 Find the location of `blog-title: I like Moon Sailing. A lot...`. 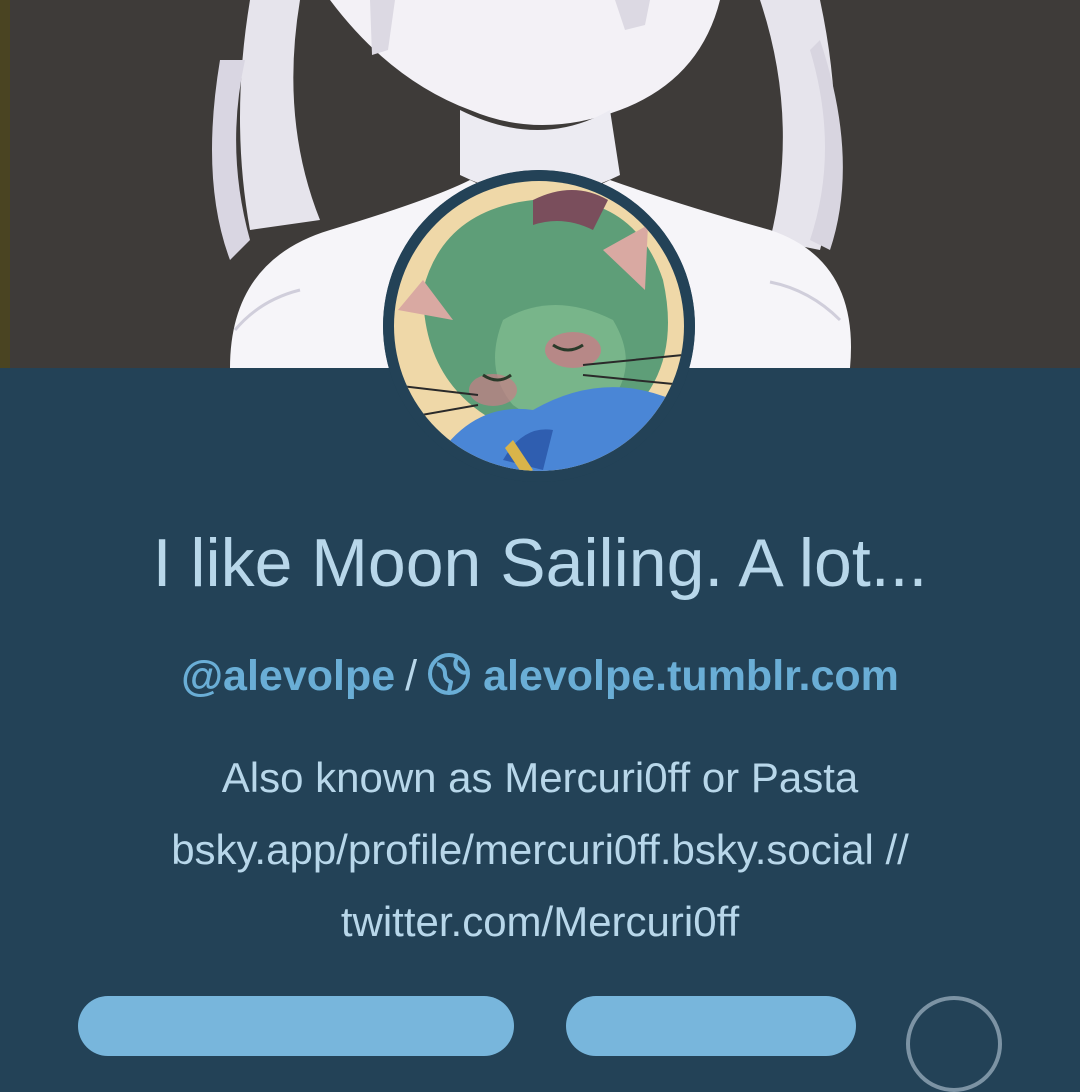

blog-title: I like Moon Sailing. A lot... is located at coordinates (540, 563).